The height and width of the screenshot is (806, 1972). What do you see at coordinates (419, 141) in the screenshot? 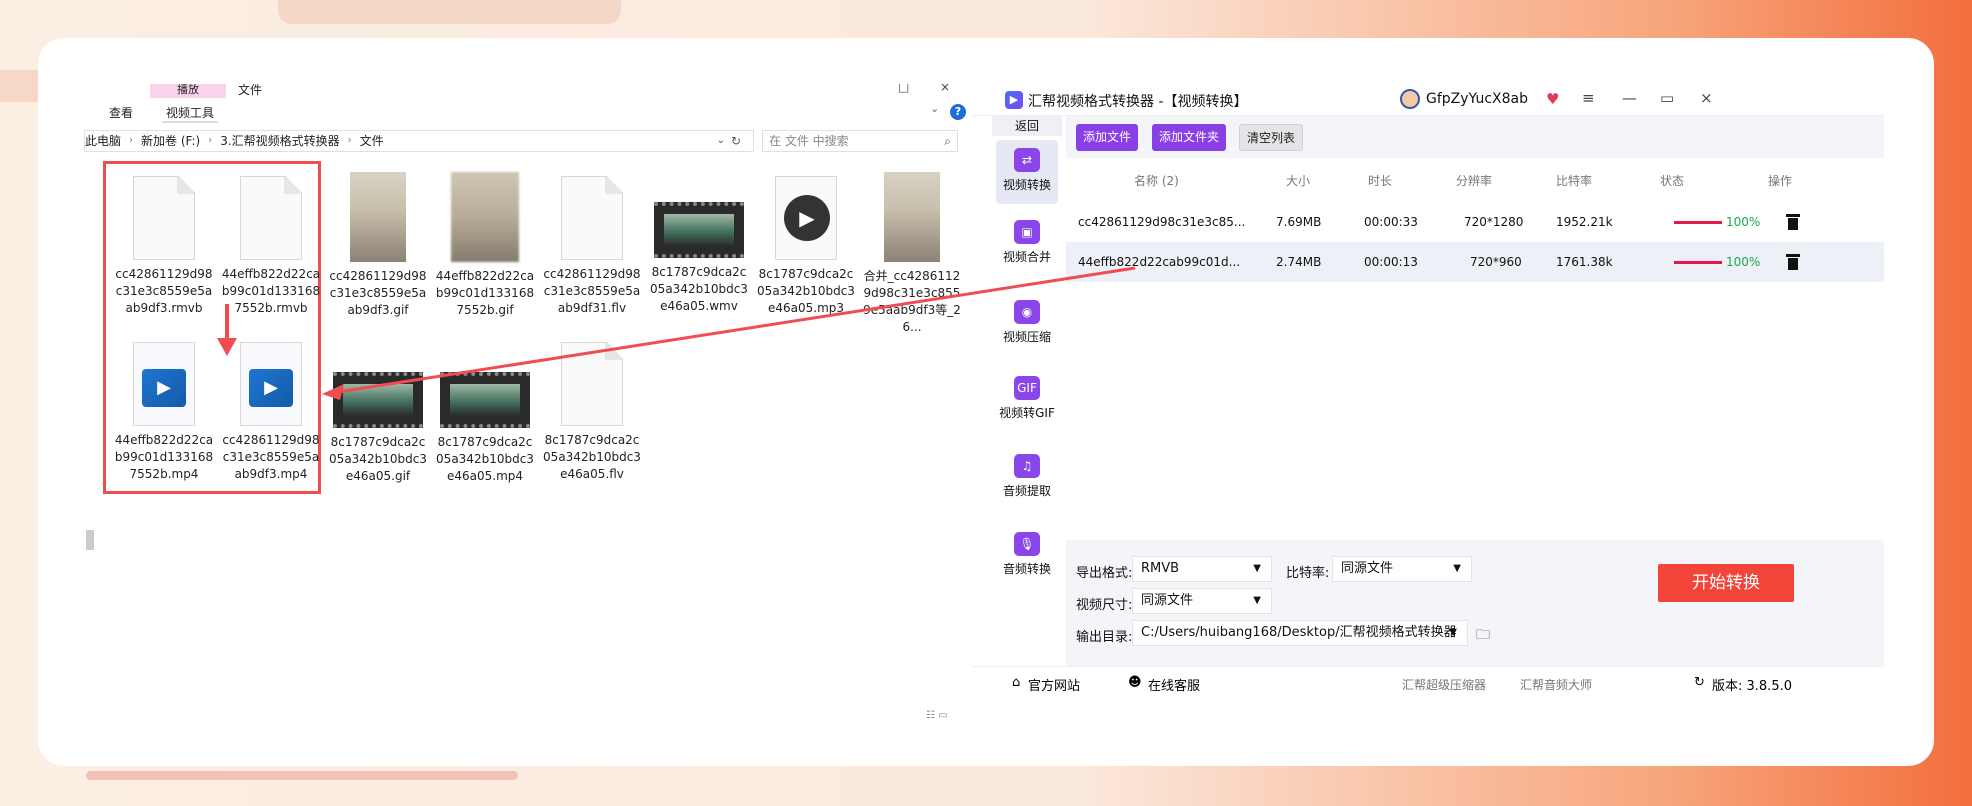
I see `address-bar: 此电脑 › 新加卷 (F:) › 3.汇帮视频格式转换器 › 文件 ⌄ ↻` at bounding box center [419, 141].